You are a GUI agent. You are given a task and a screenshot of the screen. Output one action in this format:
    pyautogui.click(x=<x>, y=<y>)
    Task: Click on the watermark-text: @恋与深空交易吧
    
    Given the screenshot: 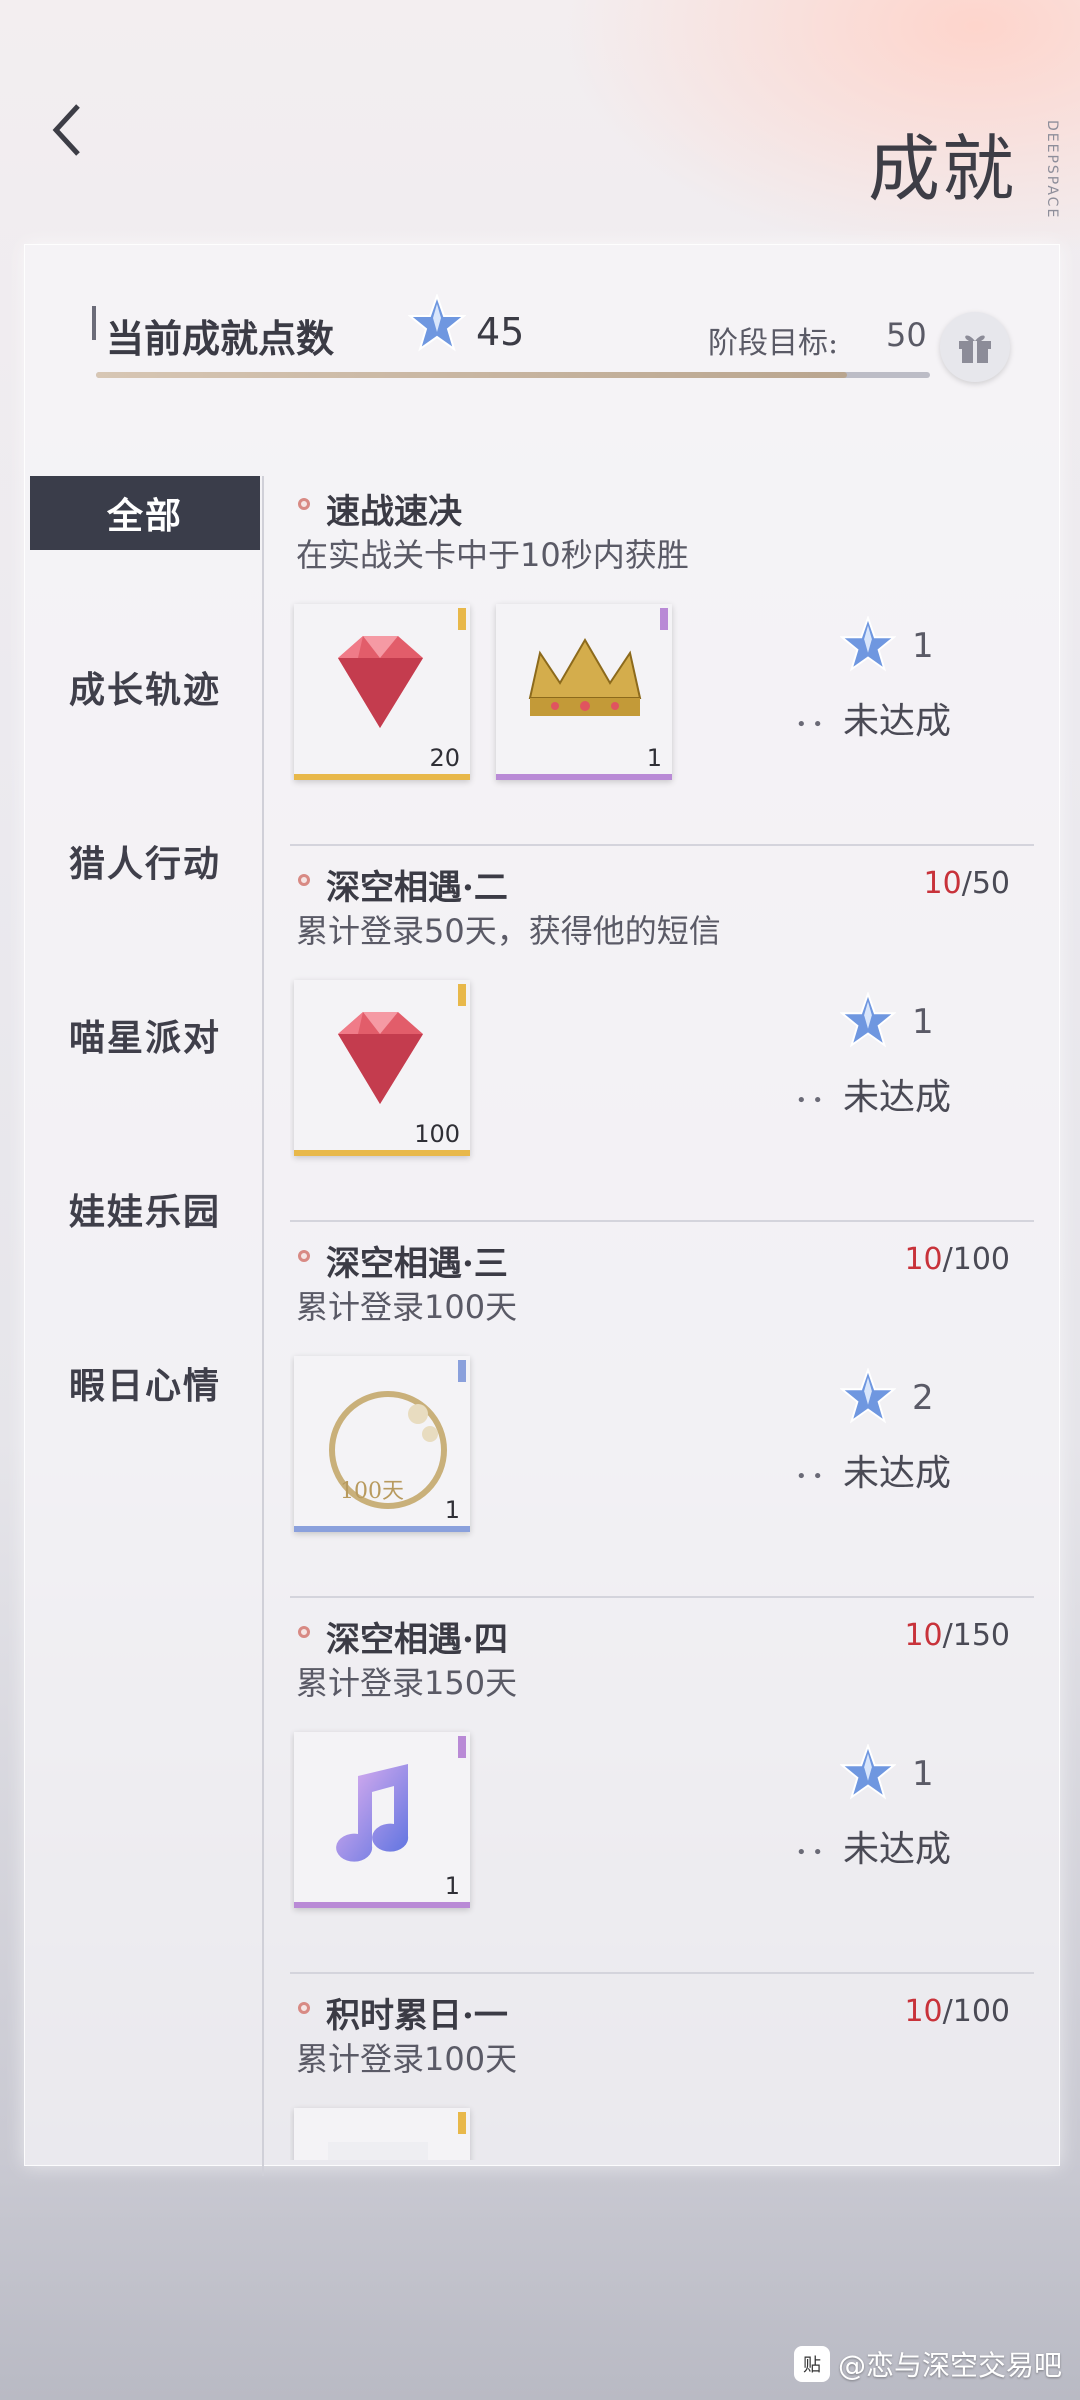 What is the action you would take?
    pyautogui.click(x=949, y=2365)
    